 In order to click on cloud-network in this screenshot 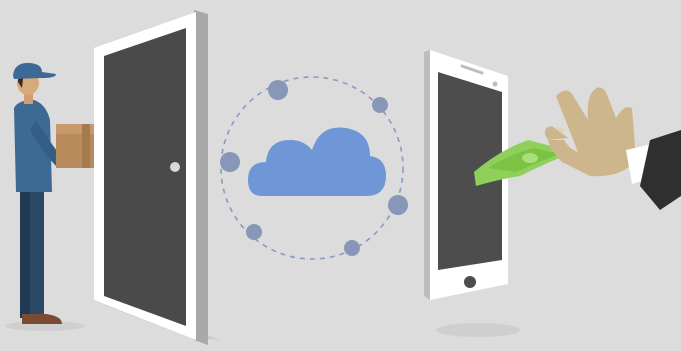, I will do `click(314, 168)`.